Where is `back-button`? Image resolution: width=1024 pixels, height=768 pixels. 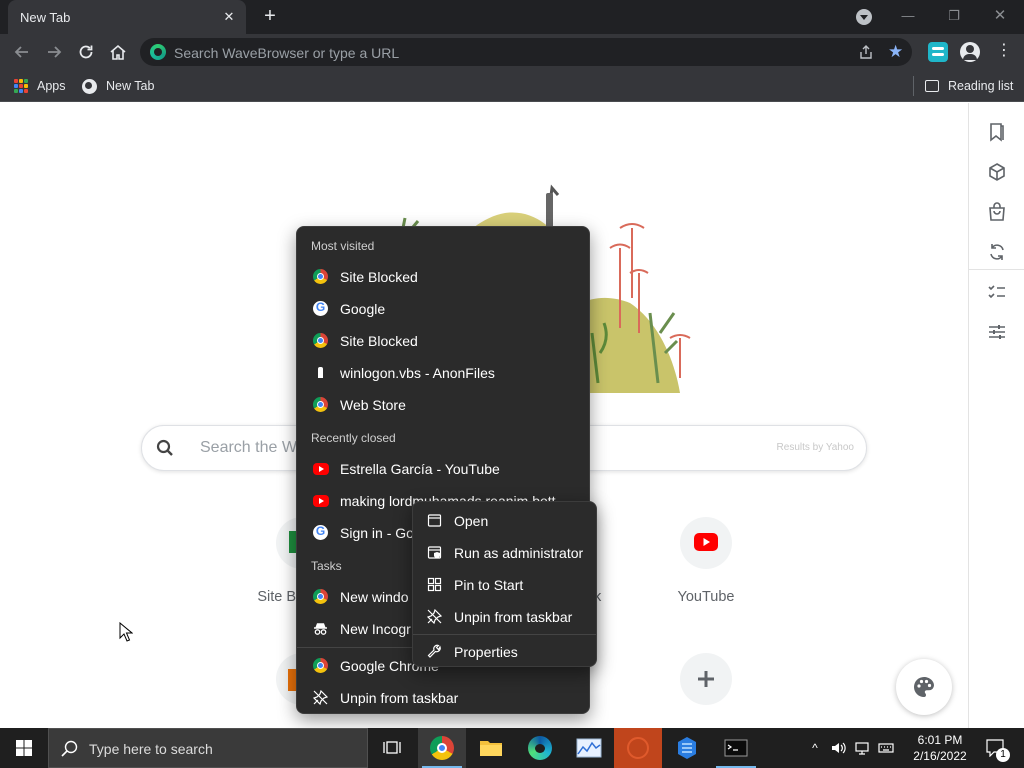 back-button is located at coordinates (22, 52).